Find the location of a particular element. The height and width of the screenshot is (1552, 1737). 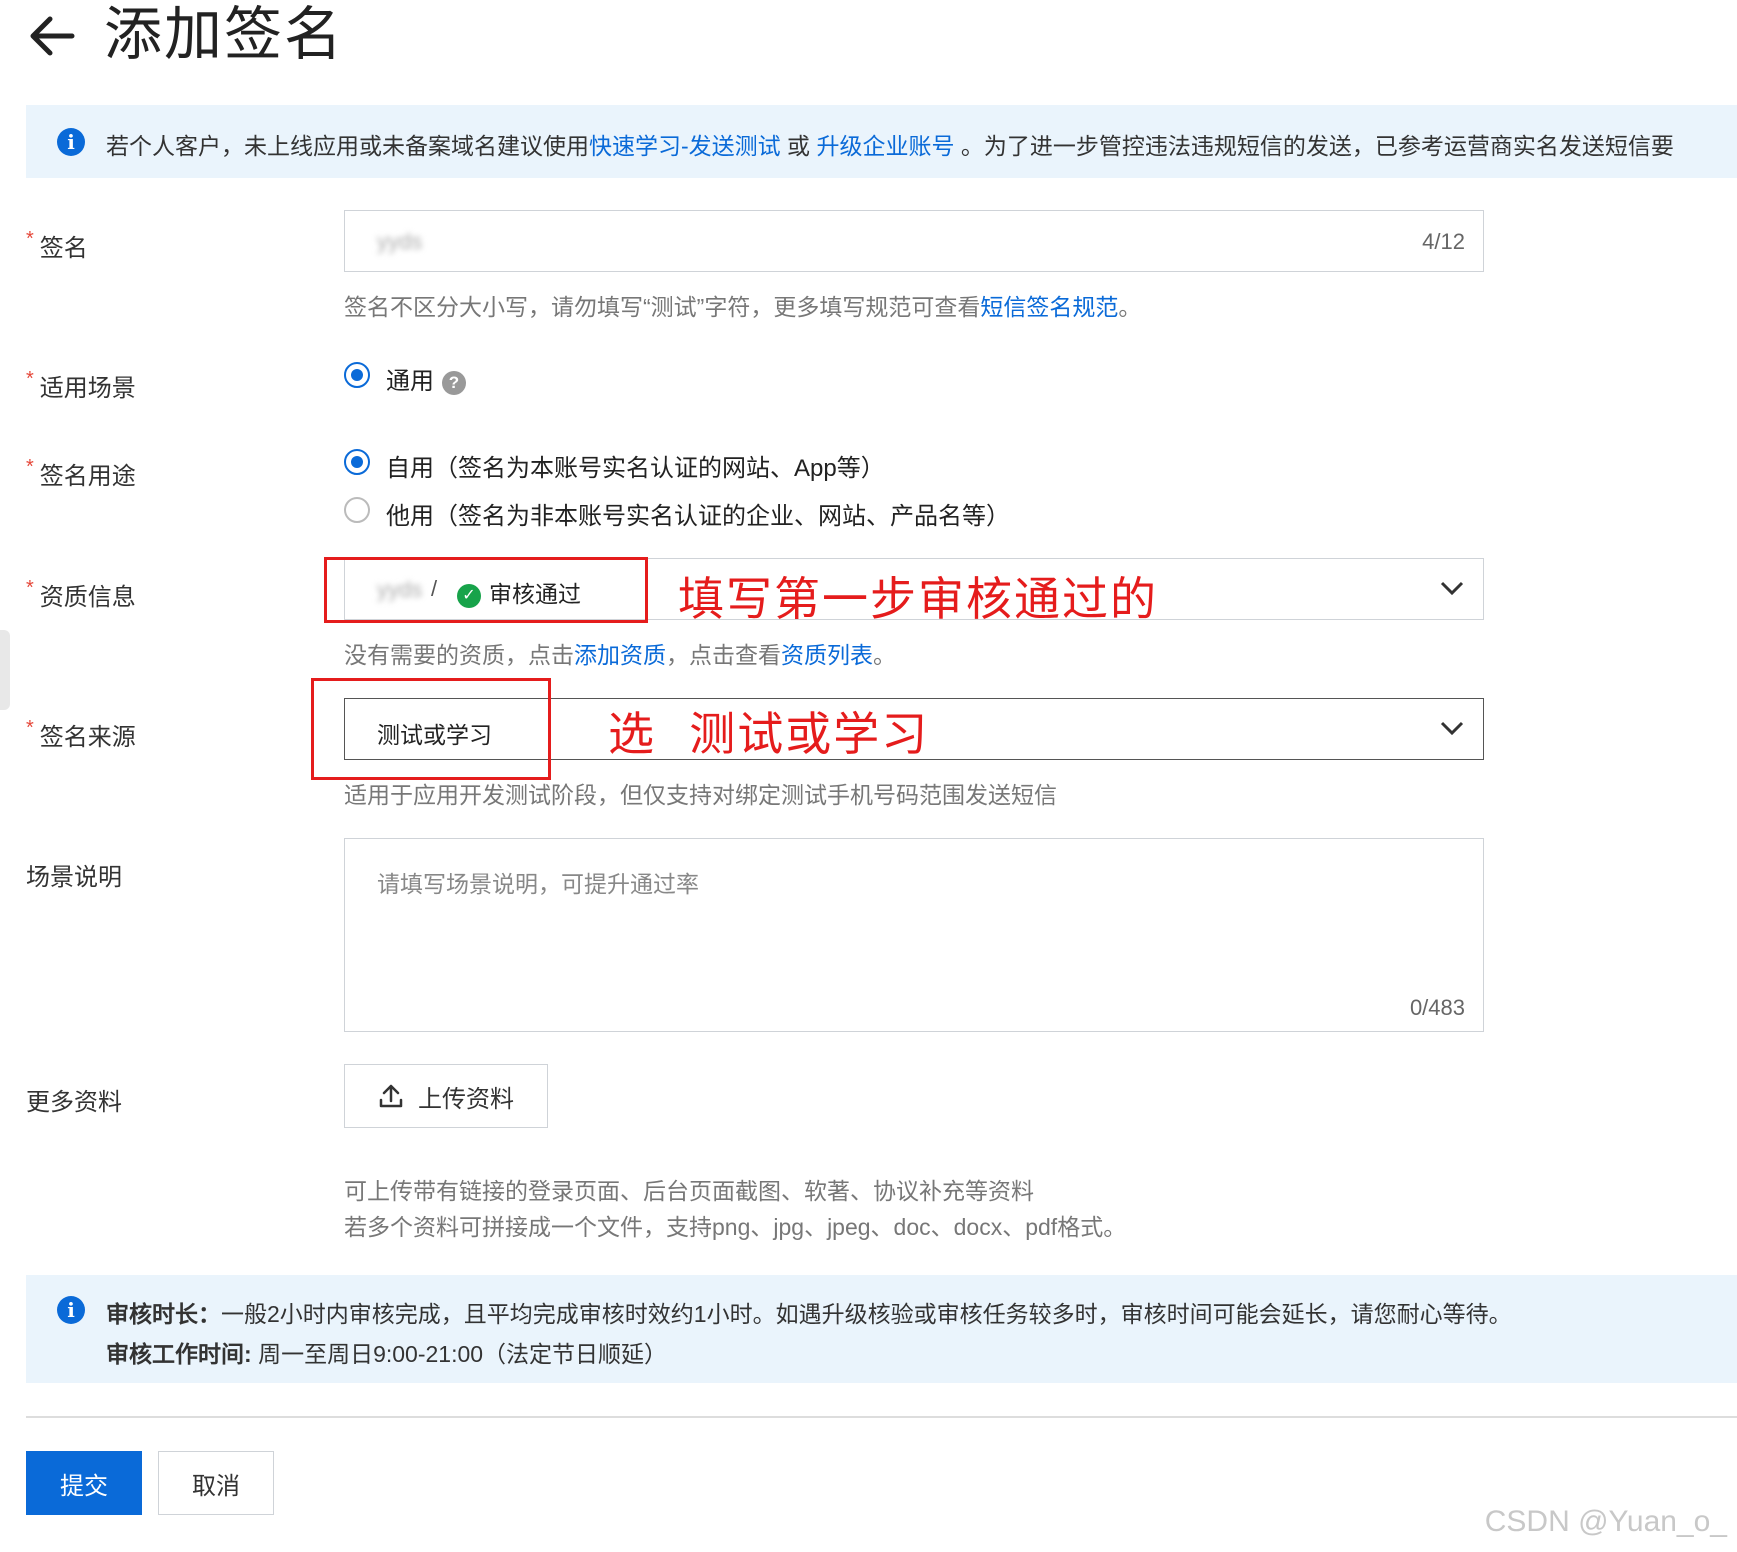

signature-help: 签名不区分大小写，请勿填写“测试”字符，更多填写规范可查看短信签名规范。 is located at coordinates (743, 307).